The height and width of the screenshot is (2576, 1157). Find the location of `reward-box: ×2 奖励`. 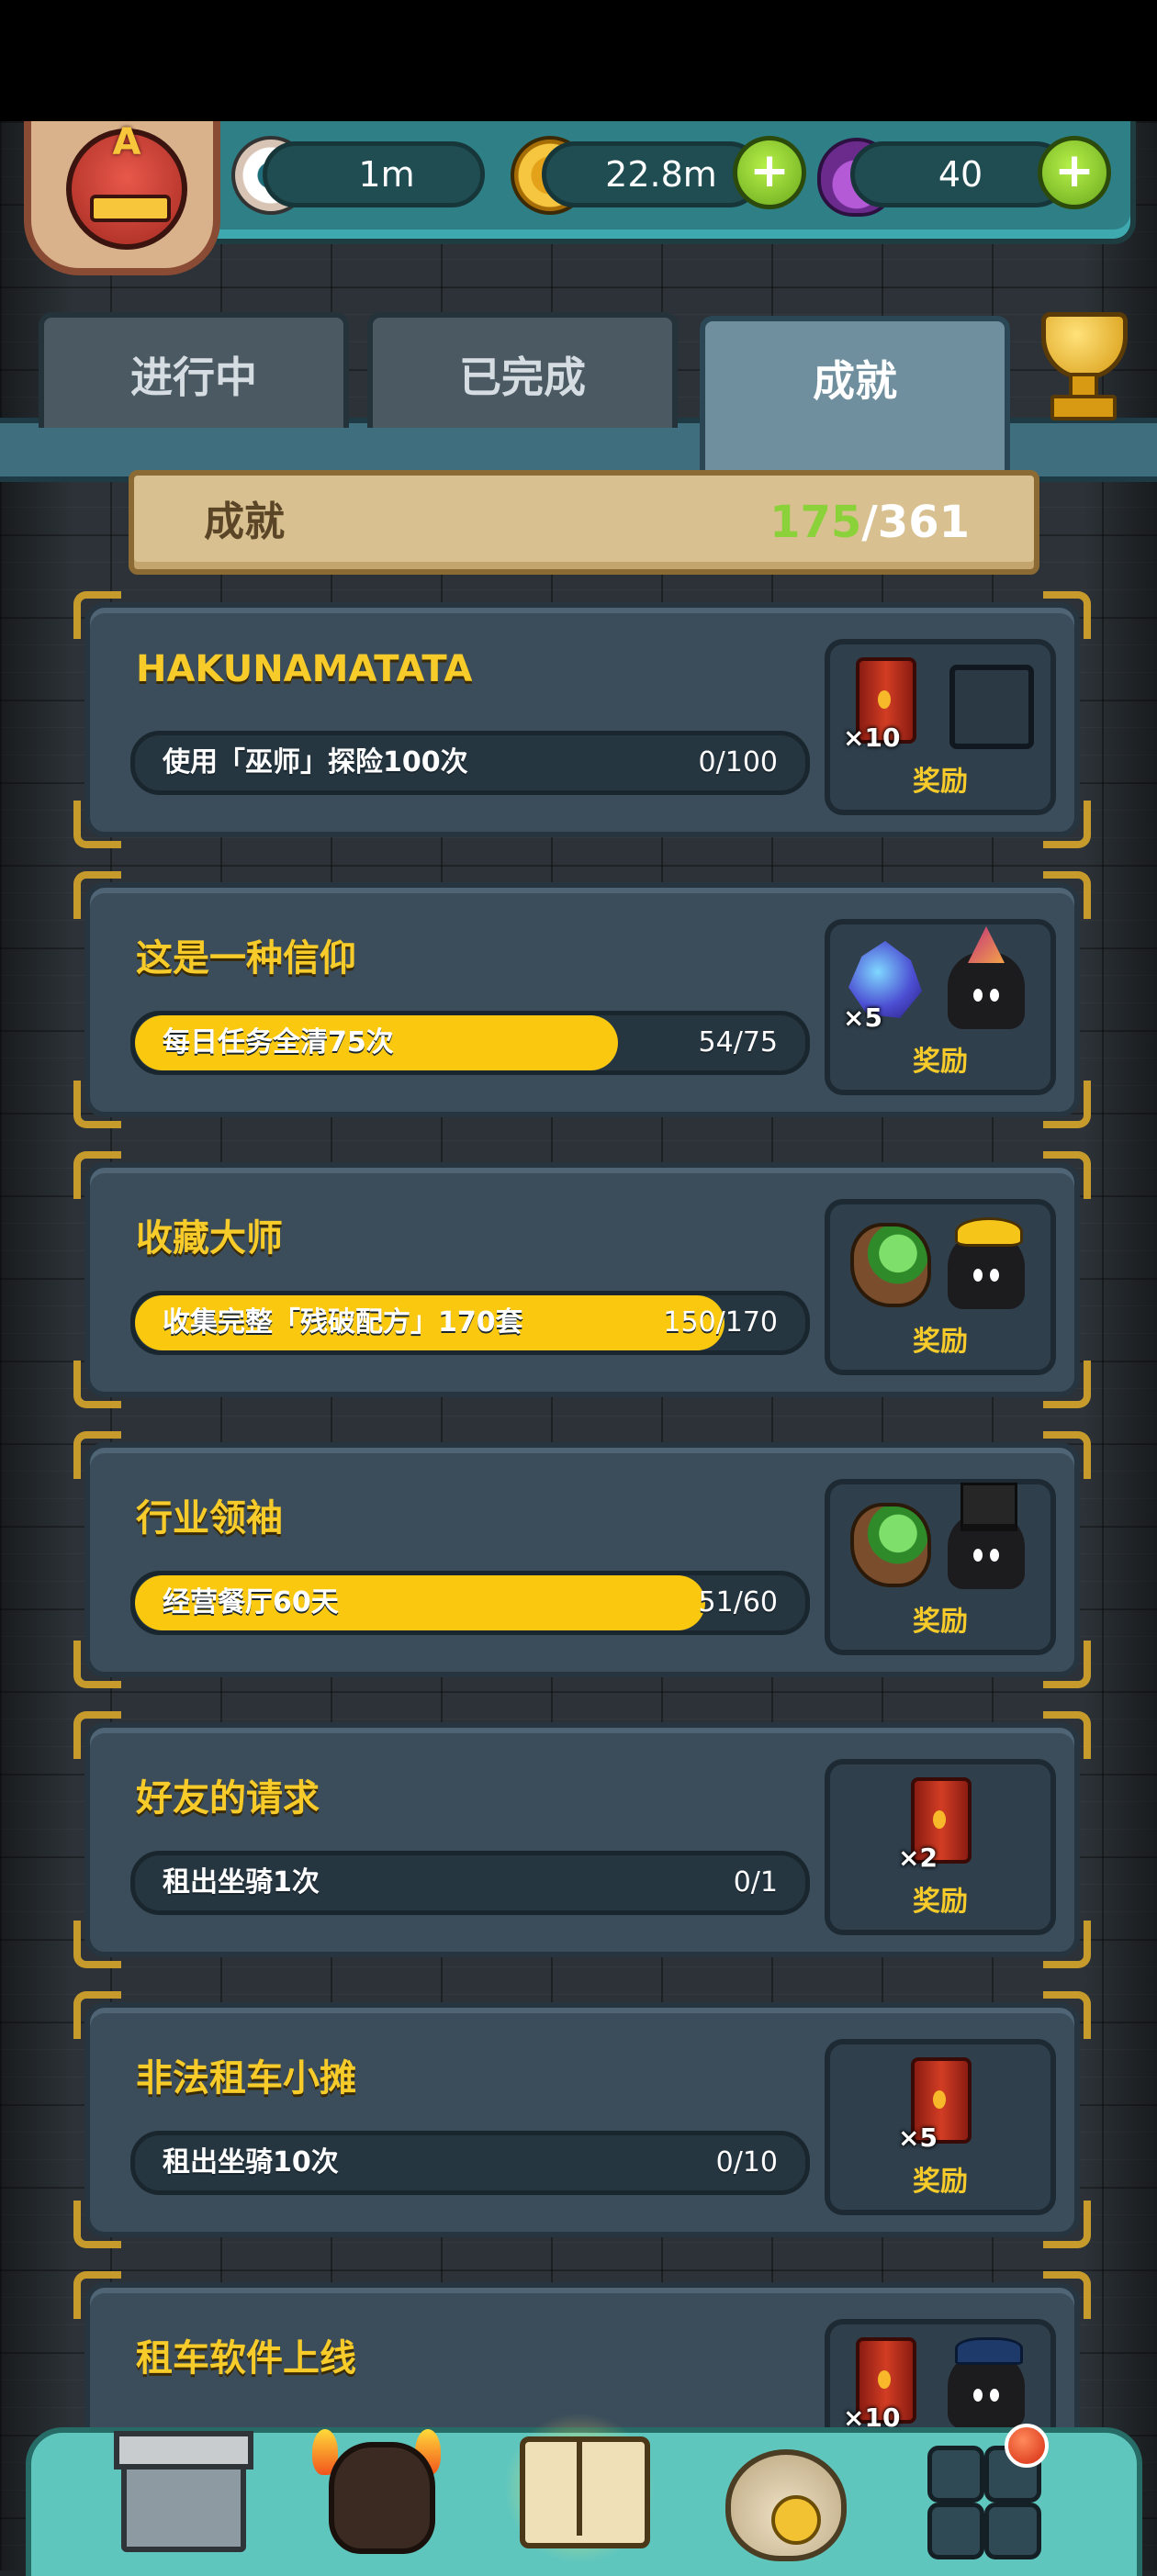

reward-box: ×2 奖励 is located at coordinates (941, 1847).